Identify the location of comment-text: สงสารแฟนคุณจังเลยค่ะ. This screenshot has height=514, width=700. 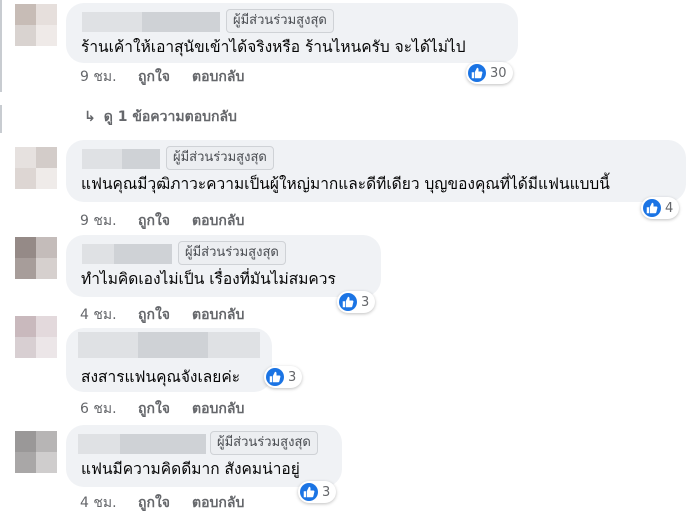
(161, 377).